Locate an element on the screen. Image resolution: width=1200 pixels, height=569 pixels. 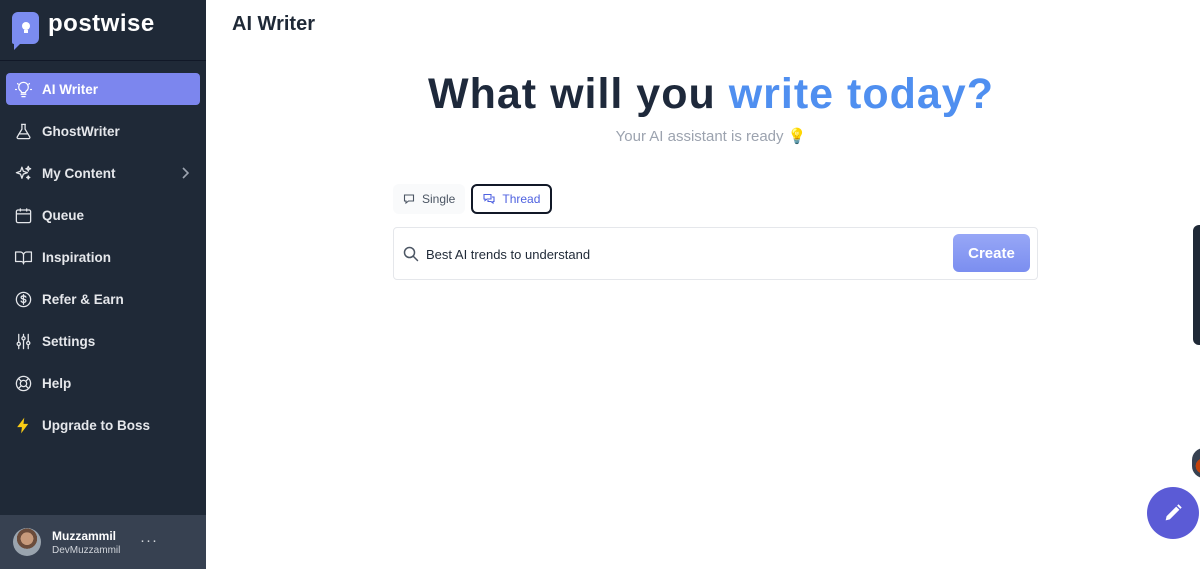
postwise-logo-icon is located at coordinates (25, 31).